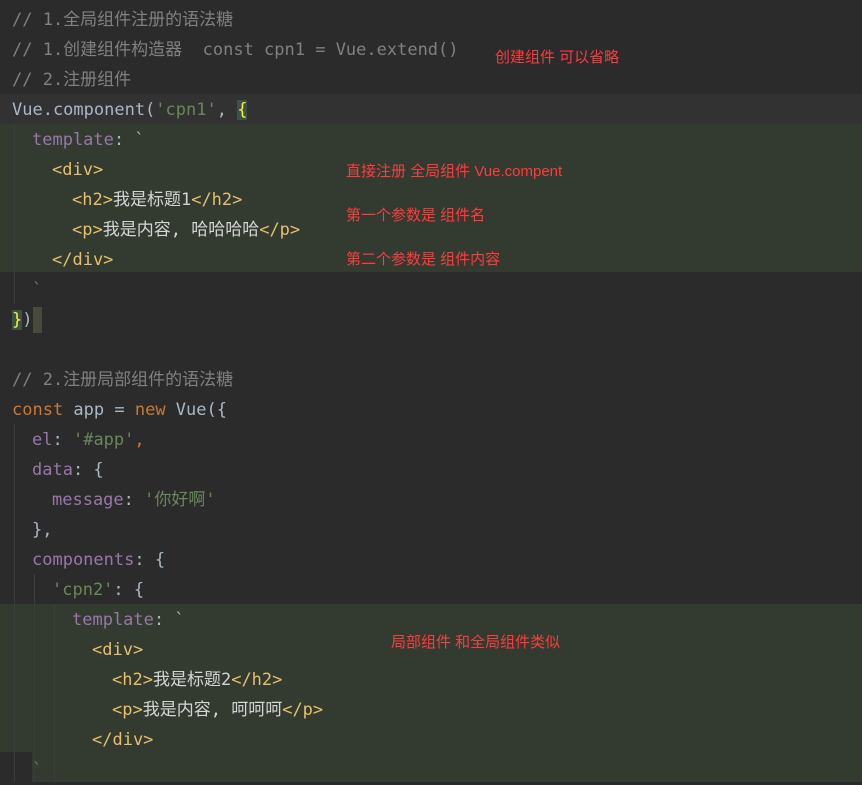  What do you see at coordinates (98, 590) in the screenshot?
I see `code-line: 'cpn2': {` at bounding box center [98, 590].